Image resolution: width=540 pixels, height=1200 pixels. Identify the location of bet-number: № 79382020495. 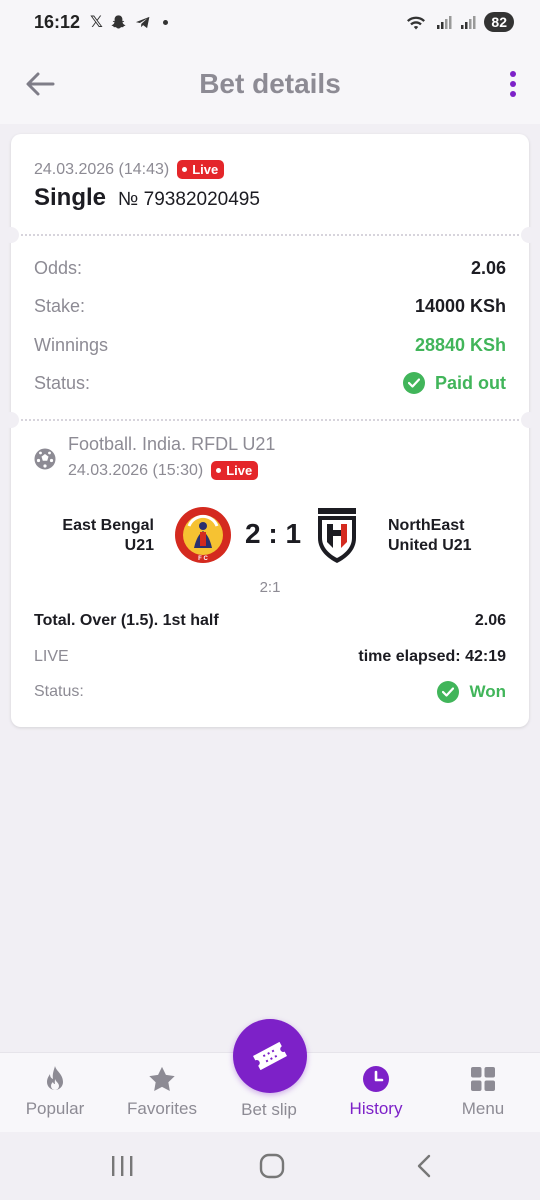
(189, 199).